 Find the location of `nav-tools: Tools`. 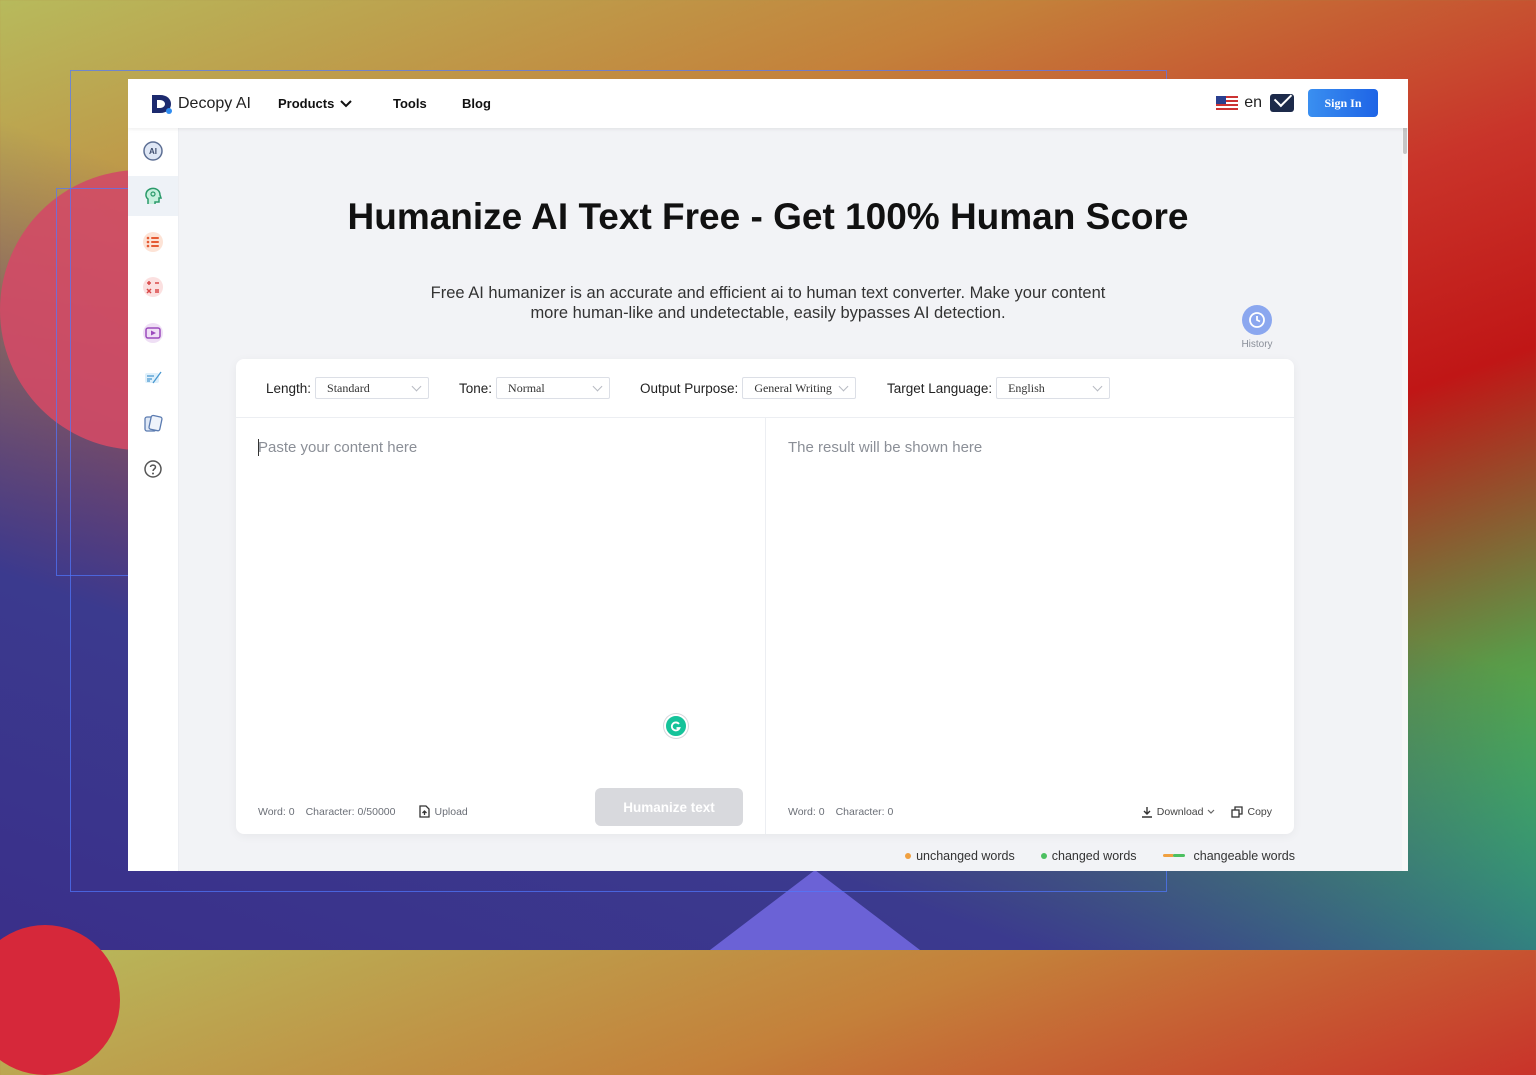

nav-tools: Tools is located at coordinates (410, 103).